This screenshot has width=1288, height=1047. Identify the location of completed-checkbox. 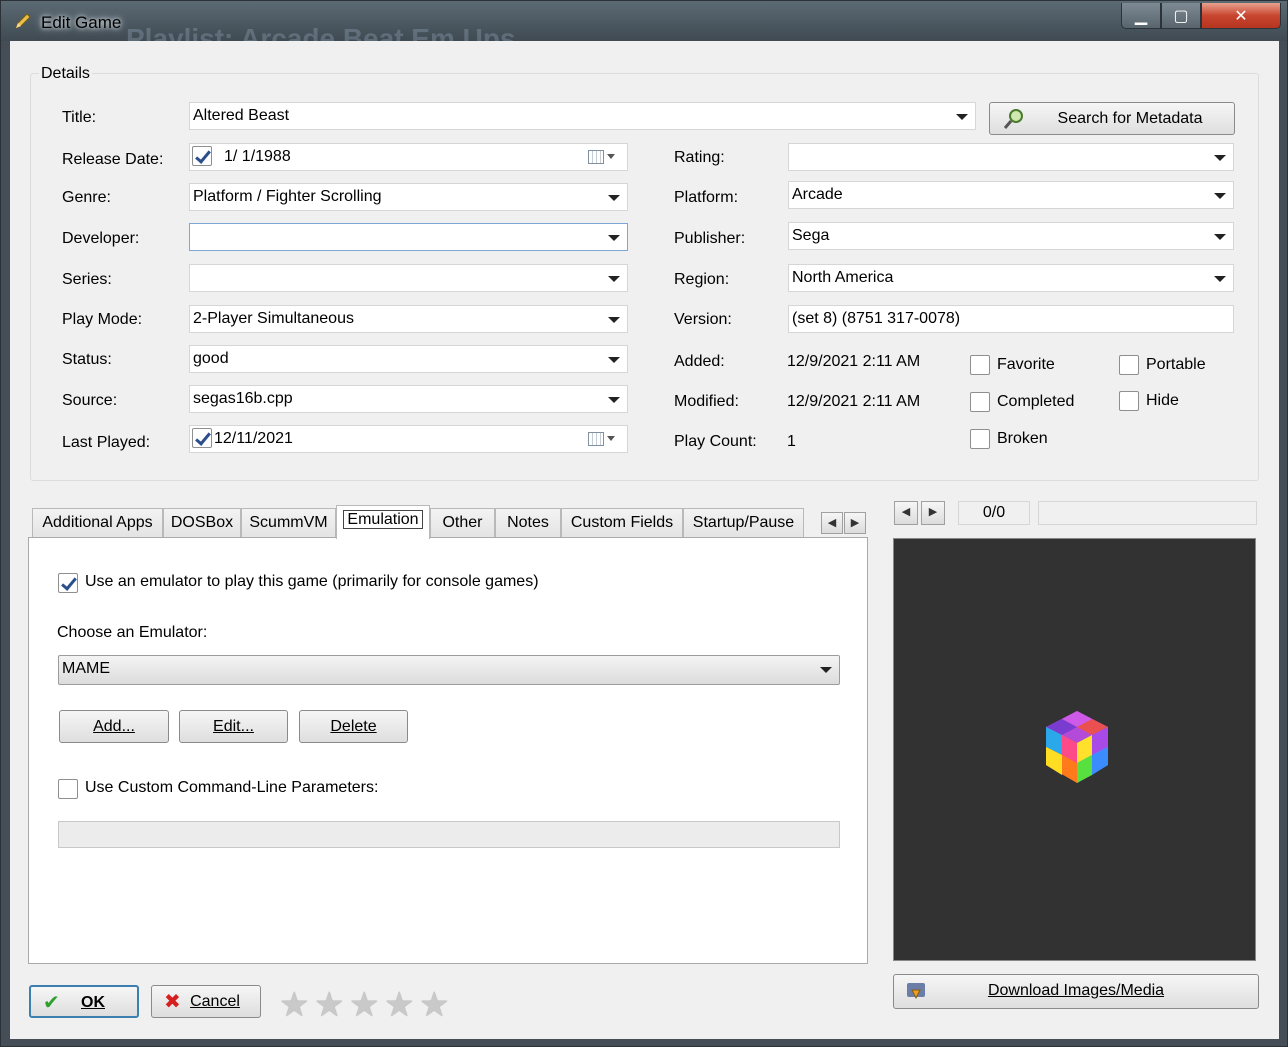
(980, 402).